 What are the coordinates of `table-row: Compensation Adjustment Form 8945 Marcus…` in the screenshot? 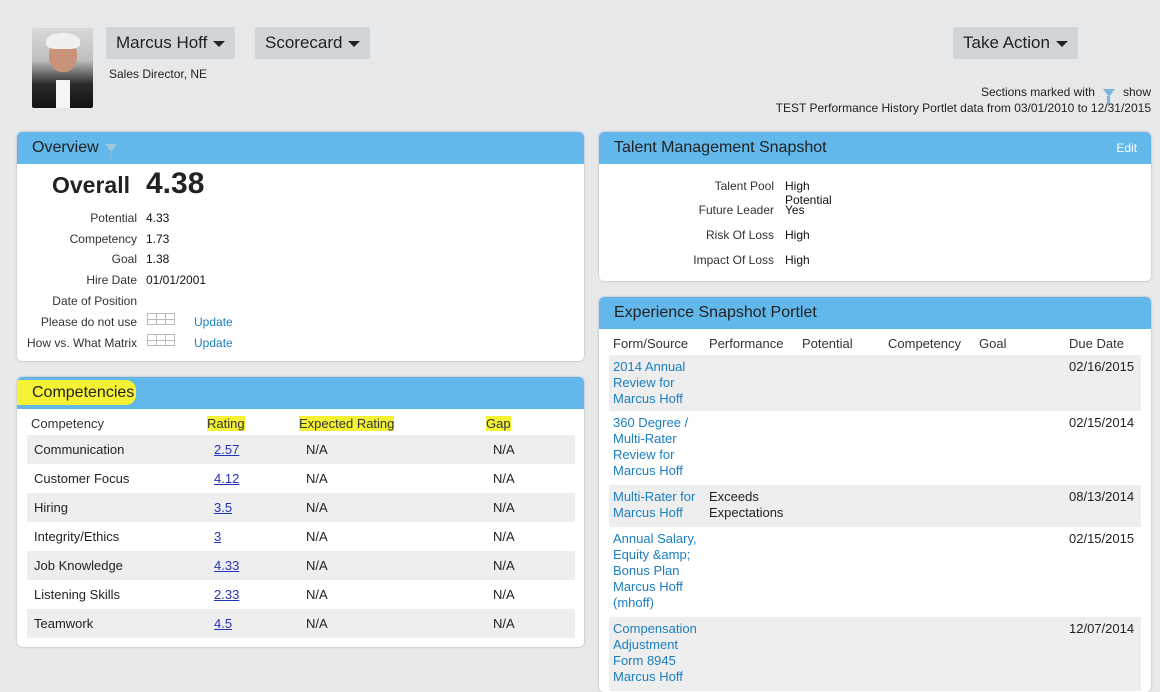 It's located at (875, 654).